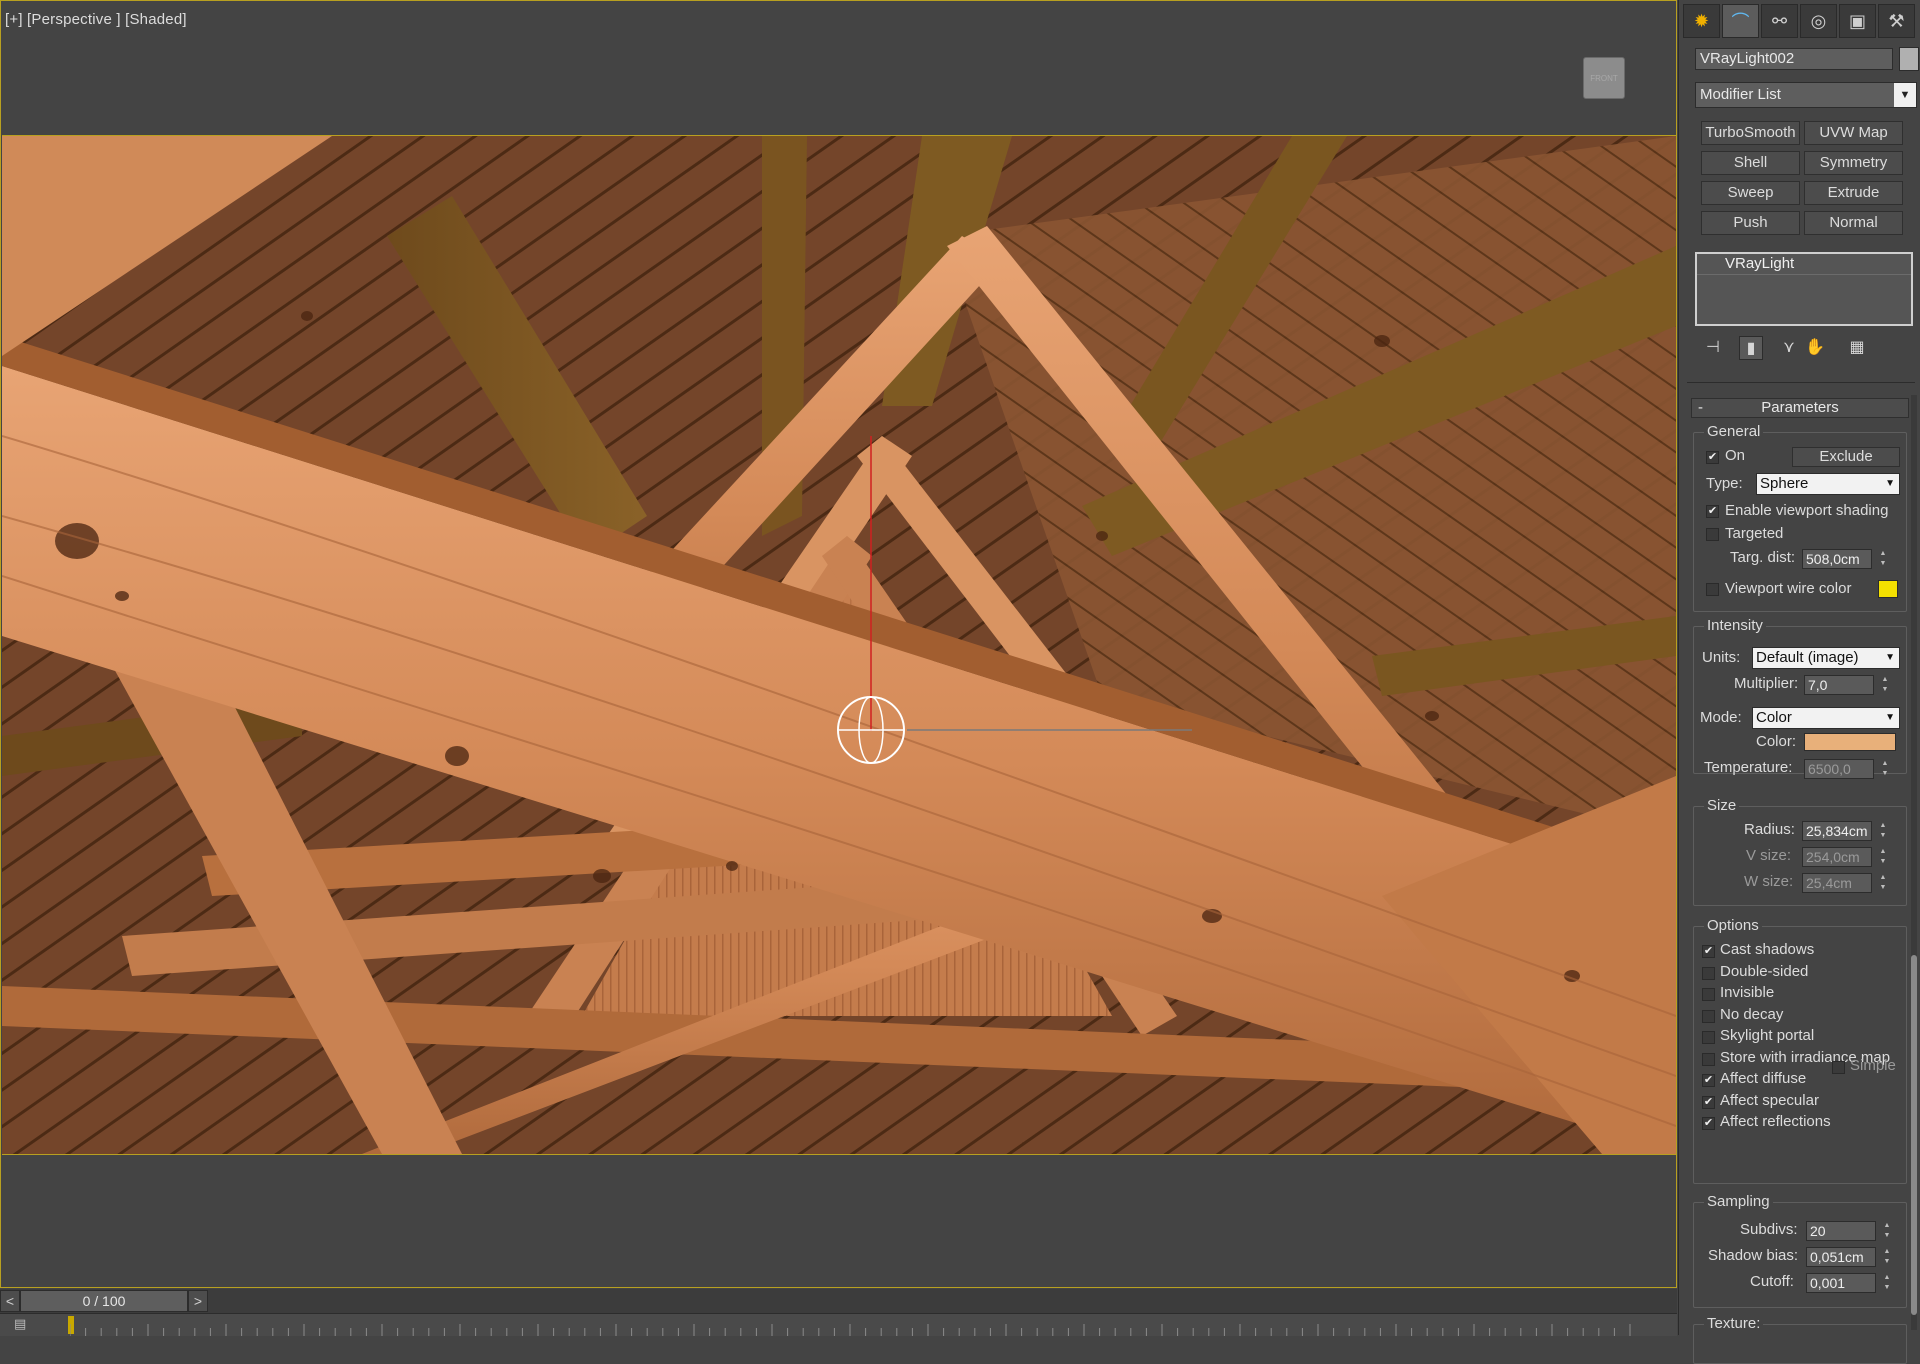  What do you see at coordinates (1838, 1067) in the screenshot?
I see `simple-checkbox` at bounding box center [1838, 1067].